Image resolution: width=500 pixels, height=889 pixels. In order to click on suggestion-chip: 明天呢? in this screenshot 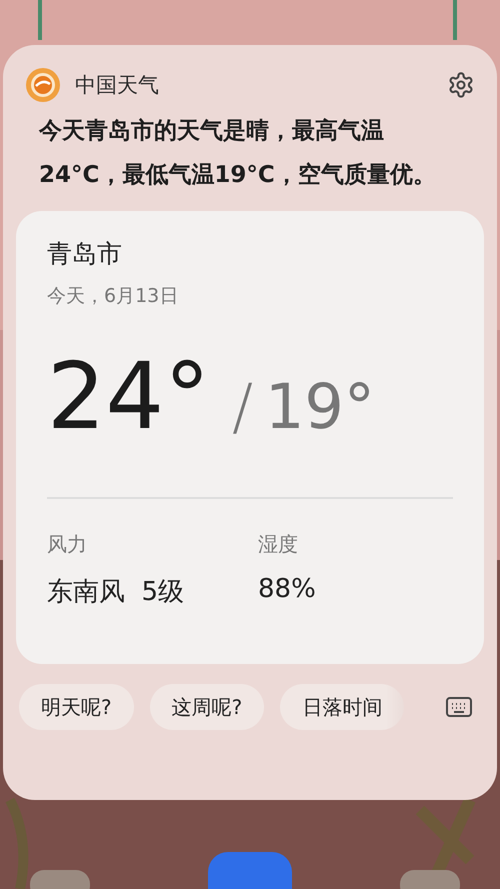, I will do `click(76, 707)`.